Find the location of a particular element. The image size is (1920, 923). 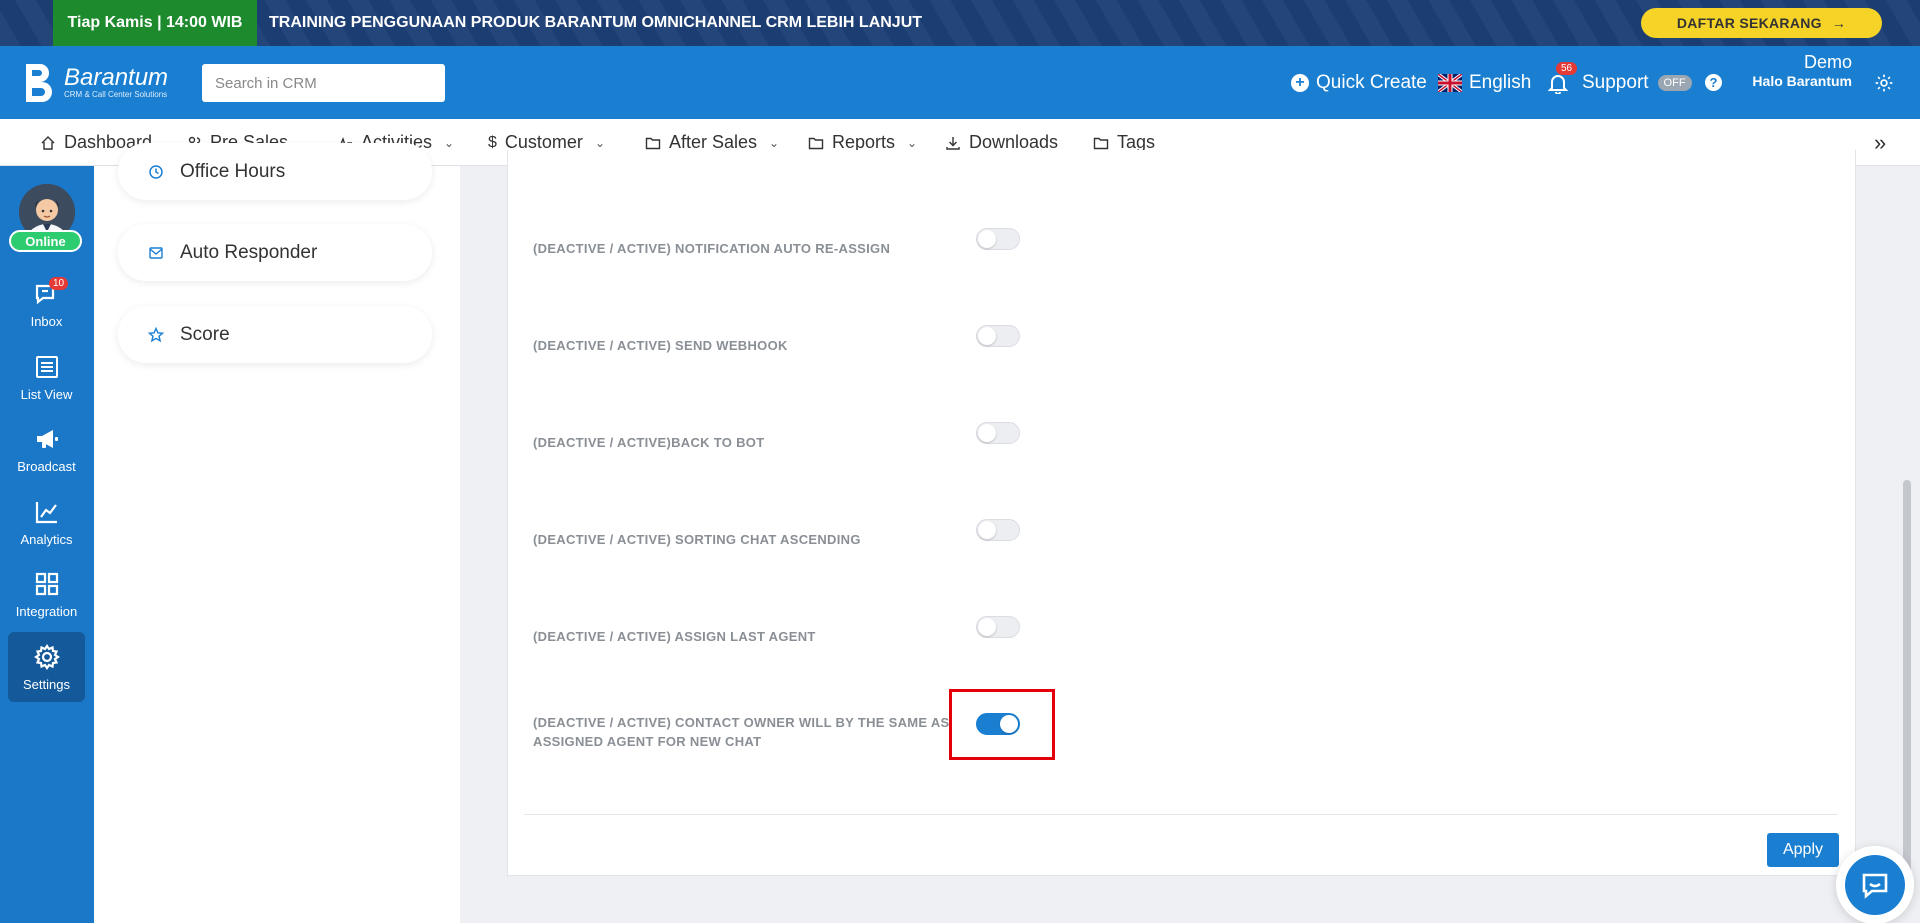

rail-label: Settings is located at coordinates (46, 684).